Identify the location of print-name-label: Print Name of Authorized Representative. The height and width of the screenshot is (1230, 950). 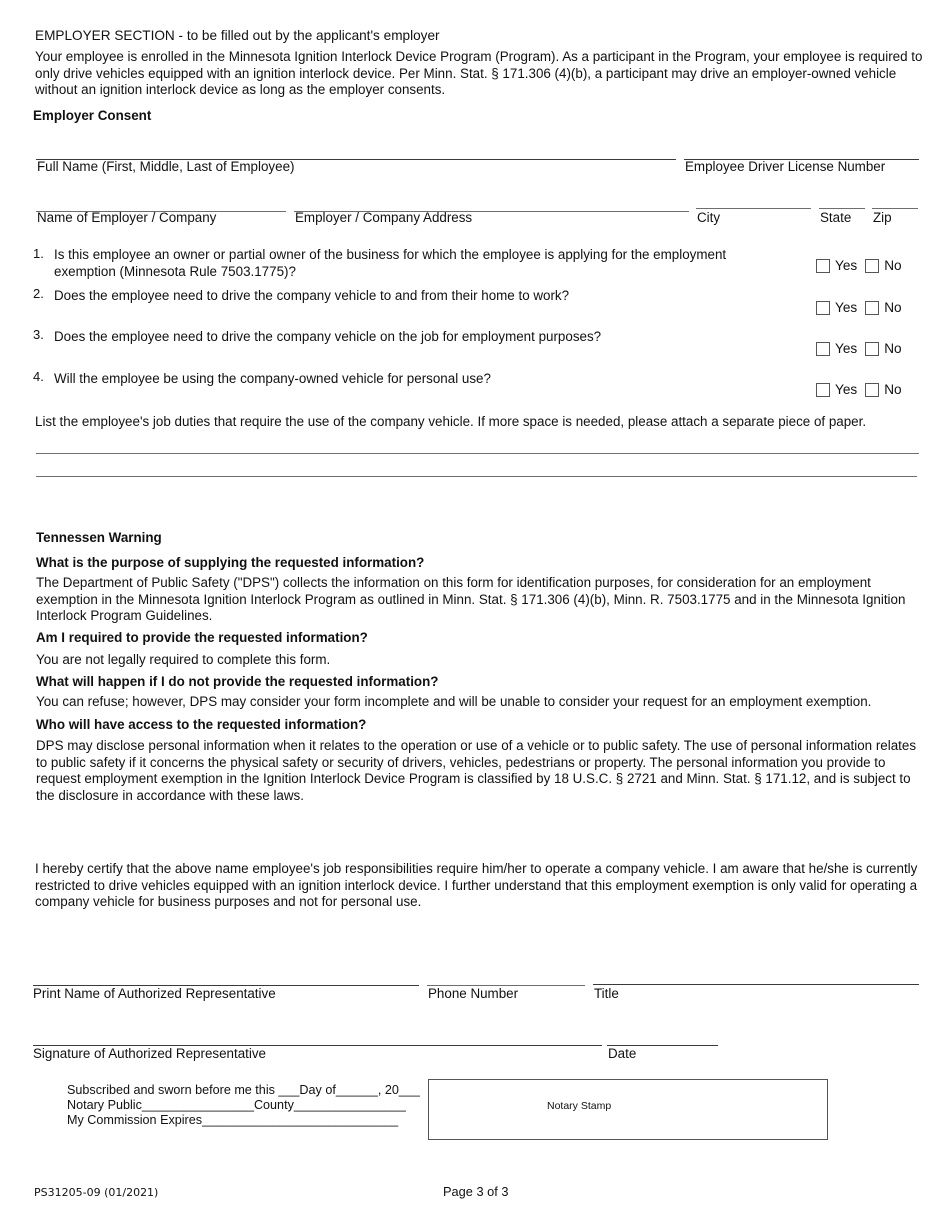
(154, 993).